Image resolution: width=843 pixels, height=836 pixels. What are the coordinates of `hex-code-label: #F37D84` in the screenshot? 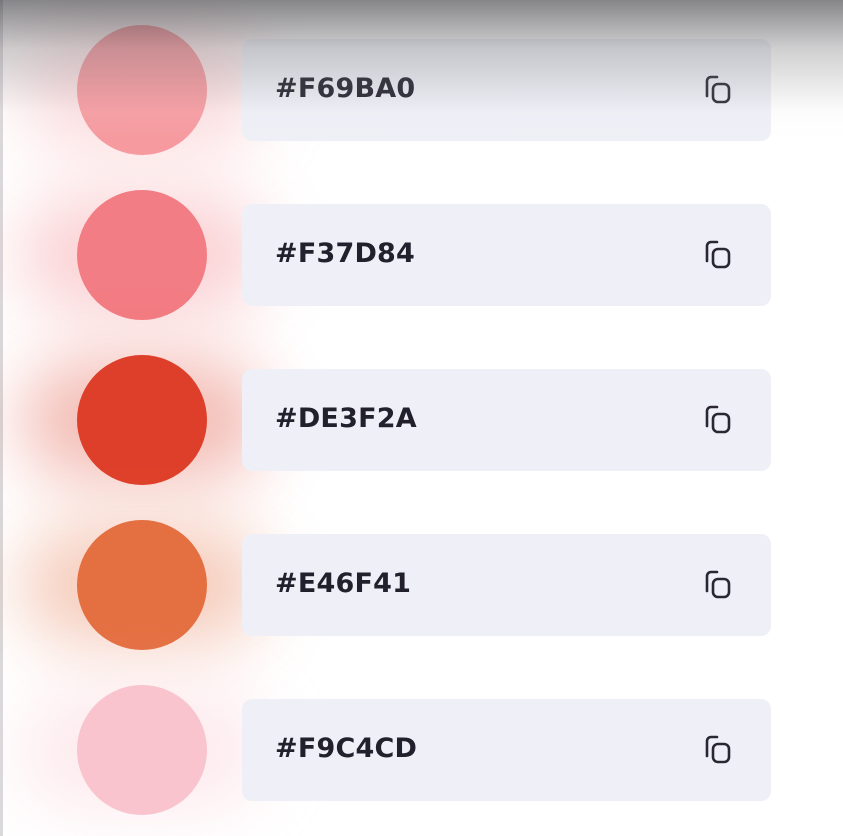 It's located at (345, 253).